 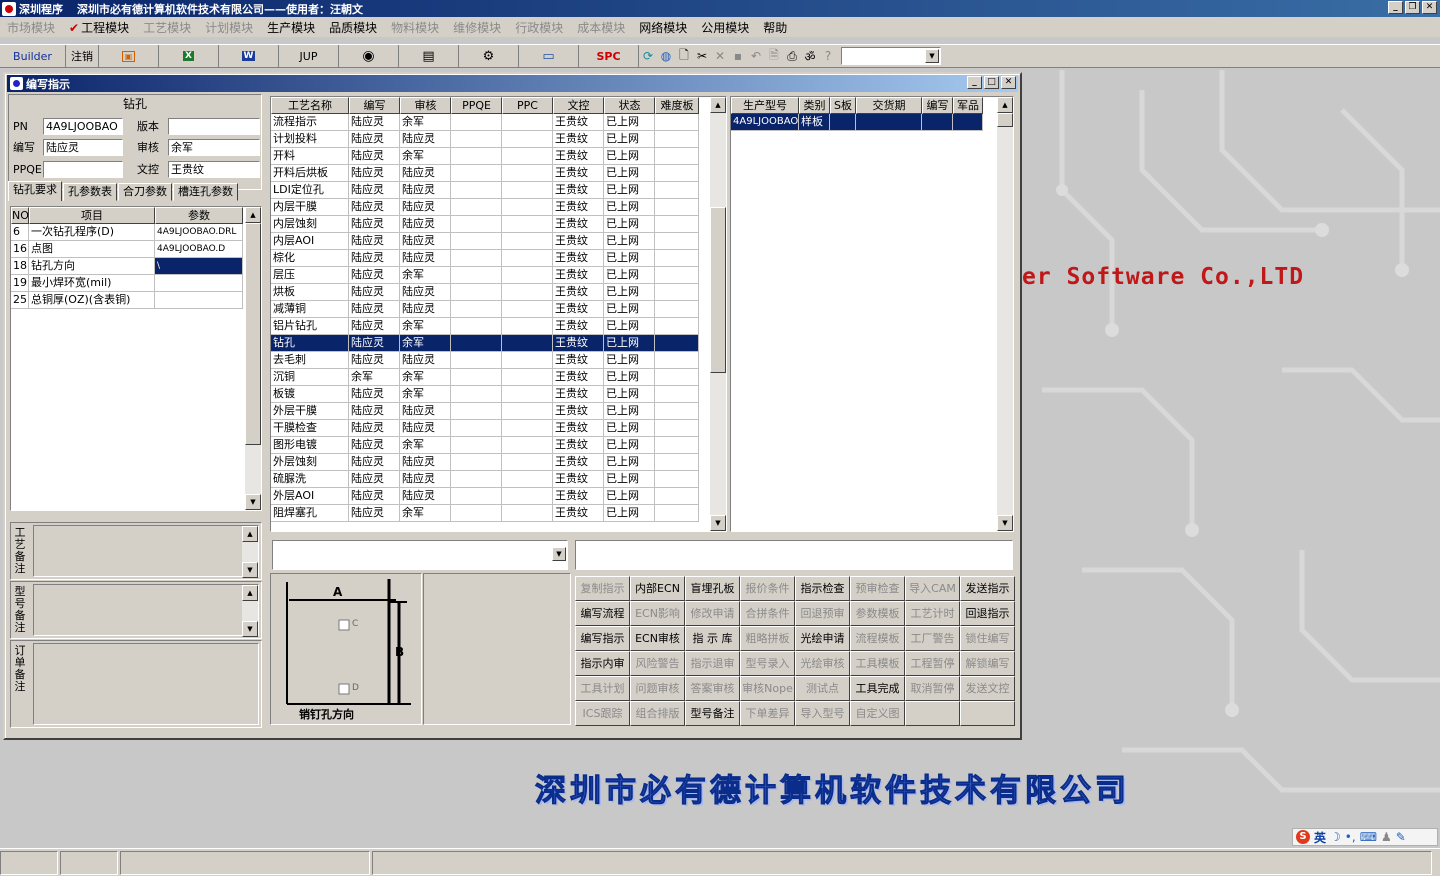 What do you see at coordinates (498, 496) in the screenshot?
I see `table-row: 外层AOI 陆应灵 陆应灵 王贵纹 已上网` at bounding box center [498, 496].